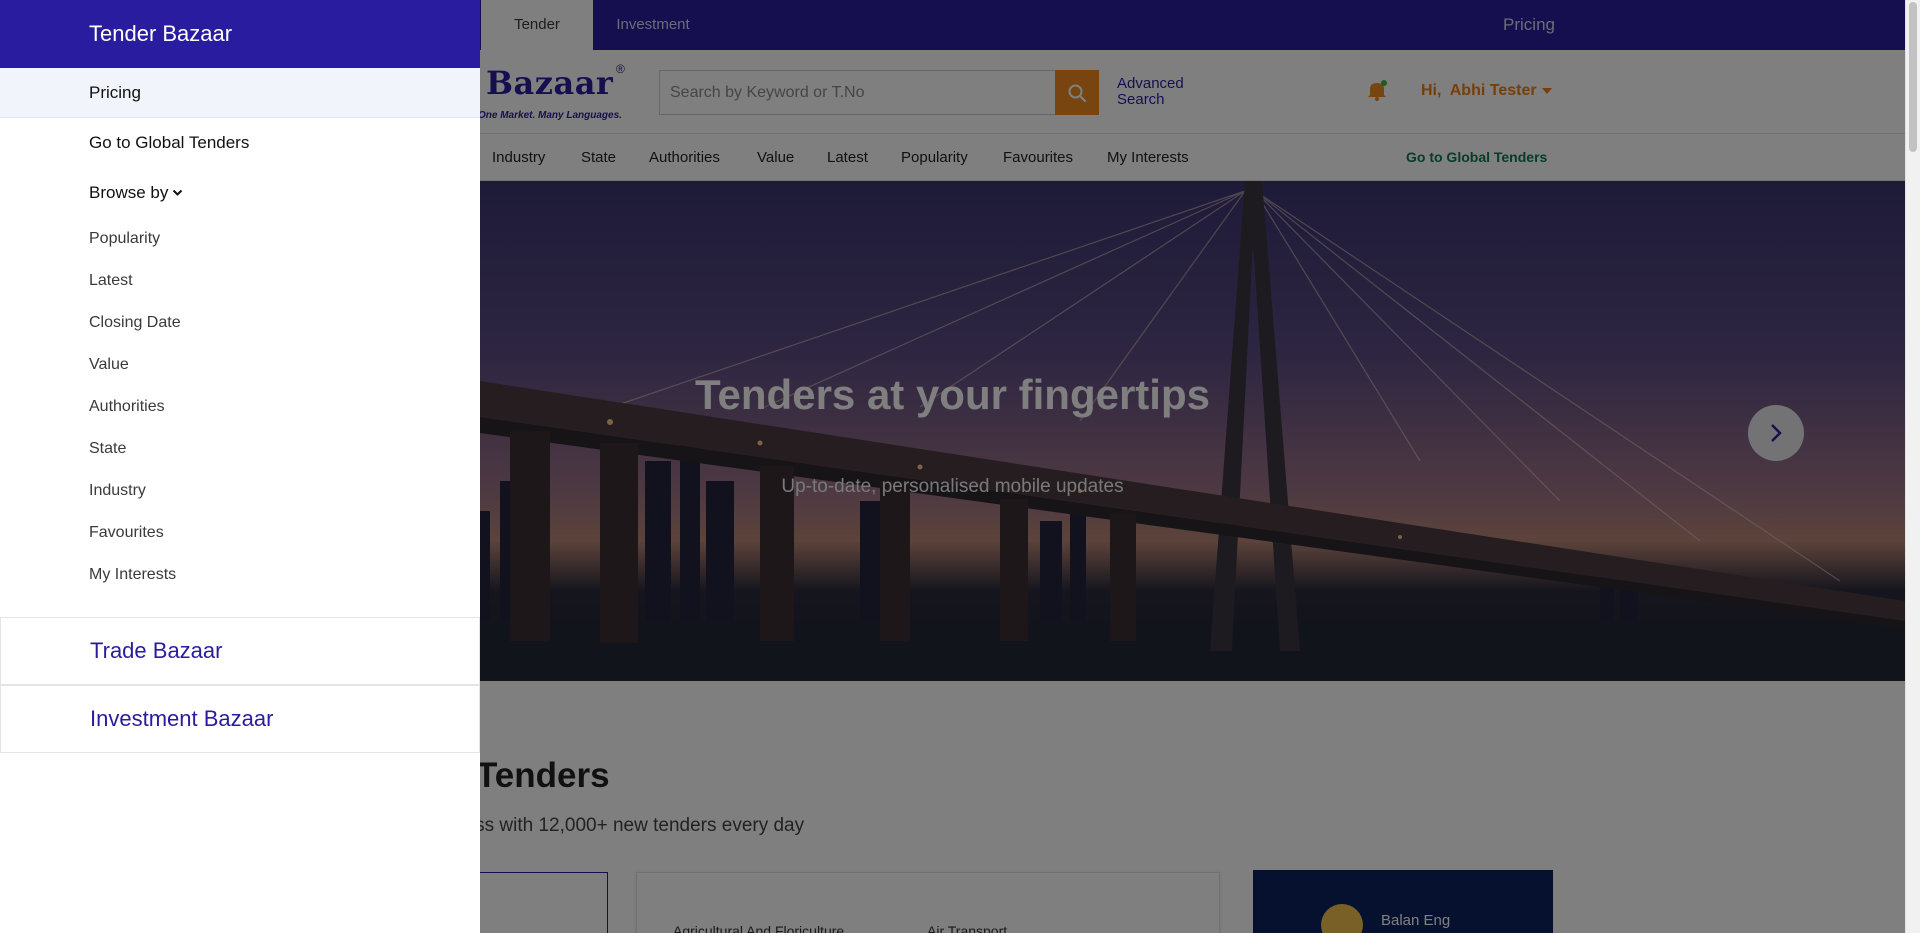 The width and height of the screenshot is (1920, 933). Describe the element at coordinates (1913, 77) in the screenshot. I see `scrollbar-thumb` at that location.